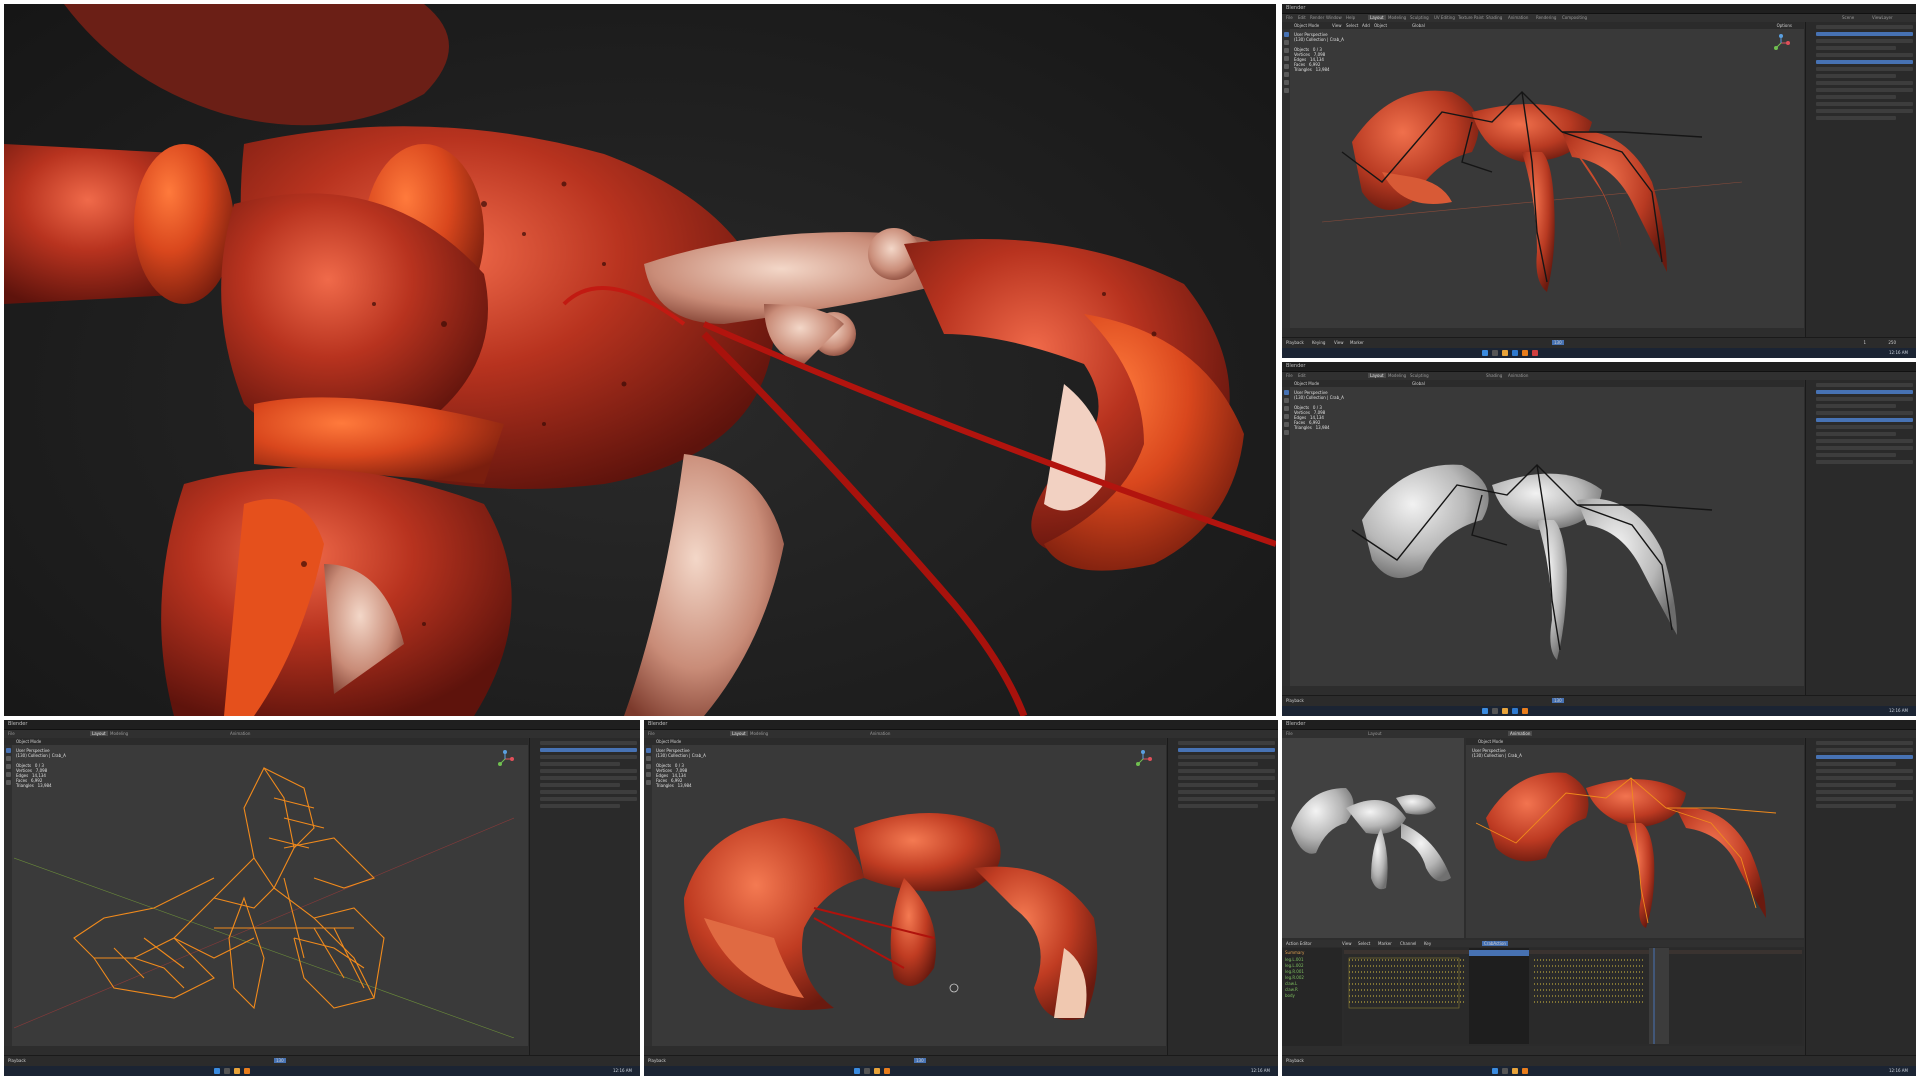 The height and width of the screenshot is (1080, 1920). I want to click on menu-render: Render, so click(1317, 17).